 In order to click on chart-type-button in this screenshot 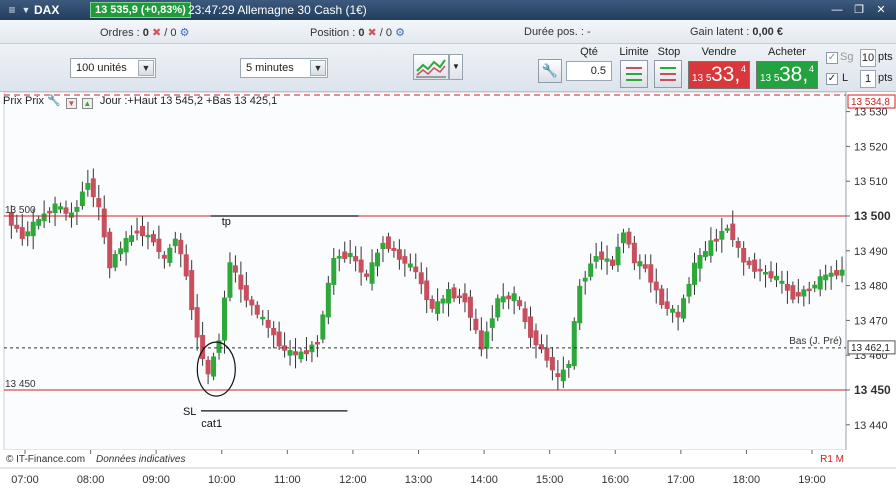, I will do `click(431, 67)`.